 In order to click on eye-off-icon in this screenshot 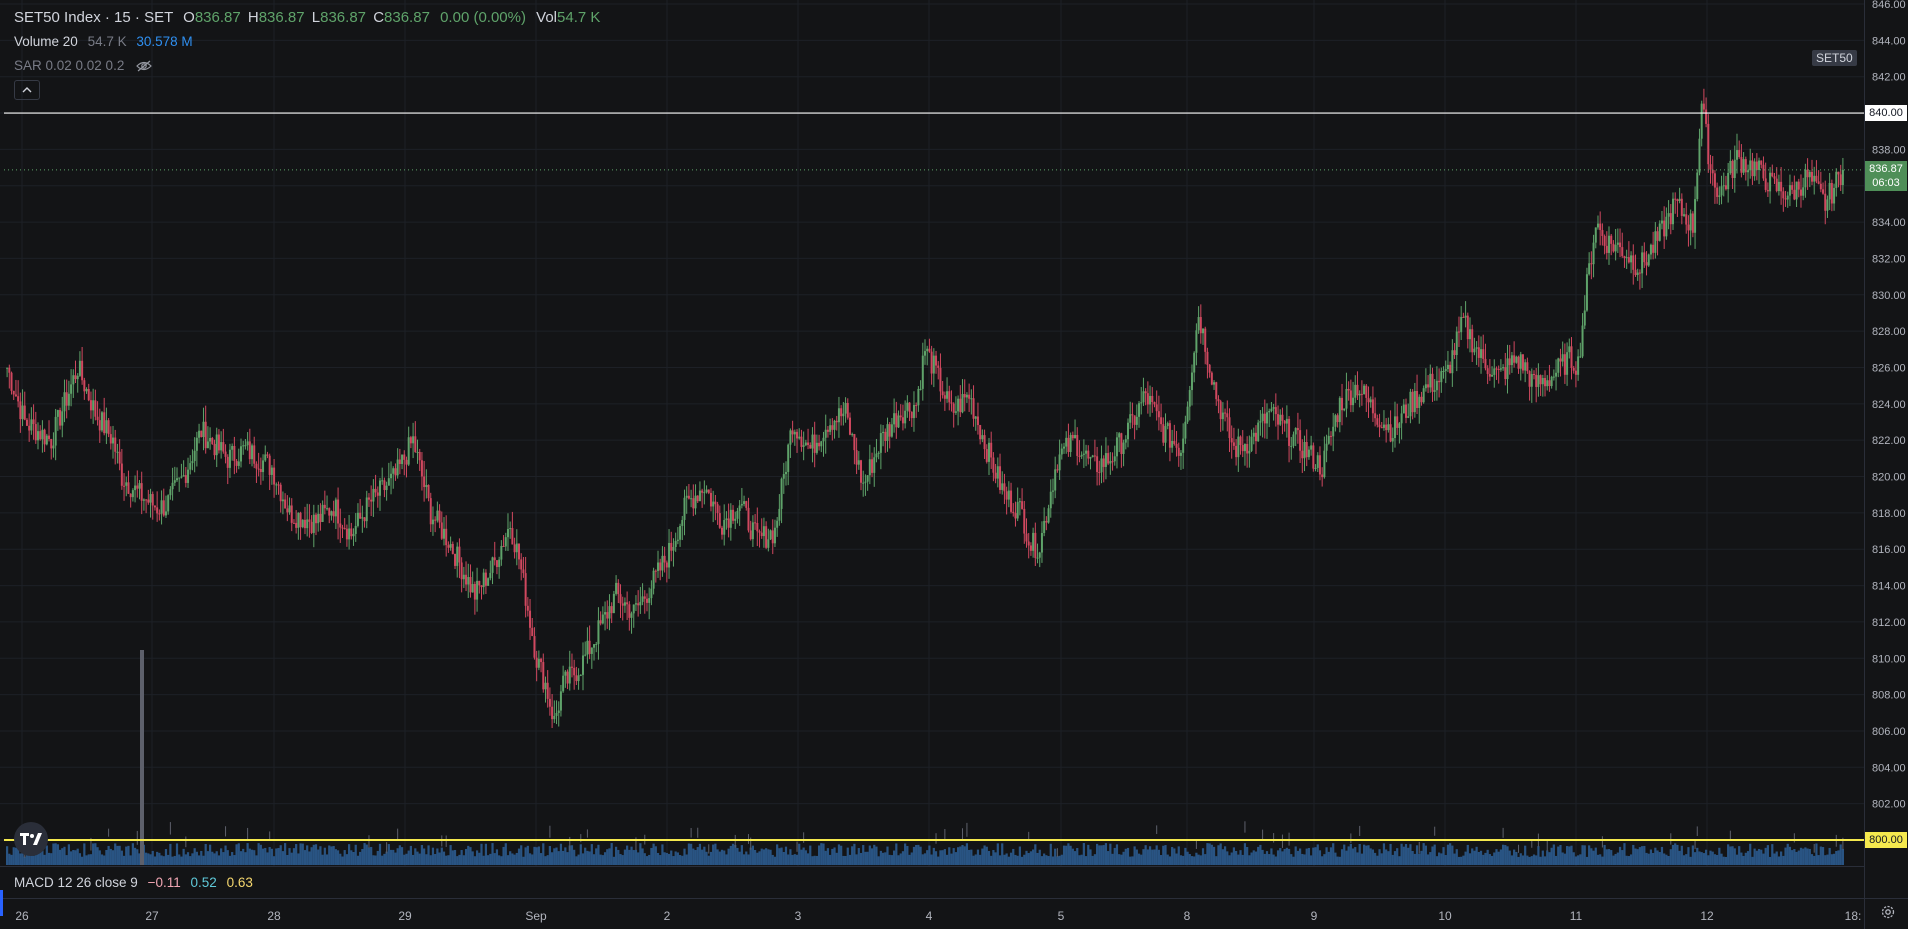, I will do `click(144, 66)`.